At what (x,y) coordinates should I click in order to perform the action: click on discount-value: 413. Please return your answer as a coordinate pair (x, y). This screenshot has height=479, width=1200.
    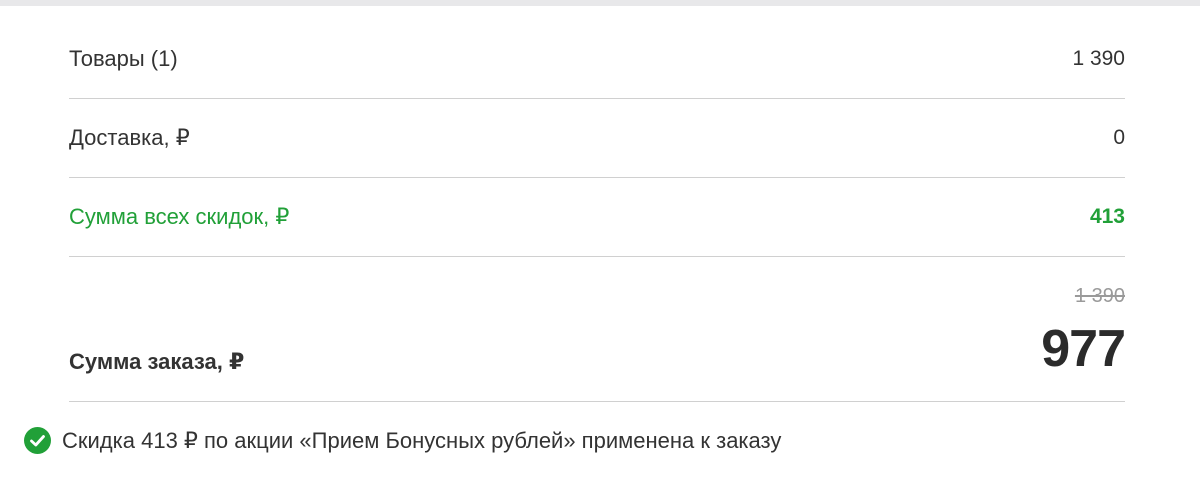
    Looking at the image, I should click on (1107, 216).